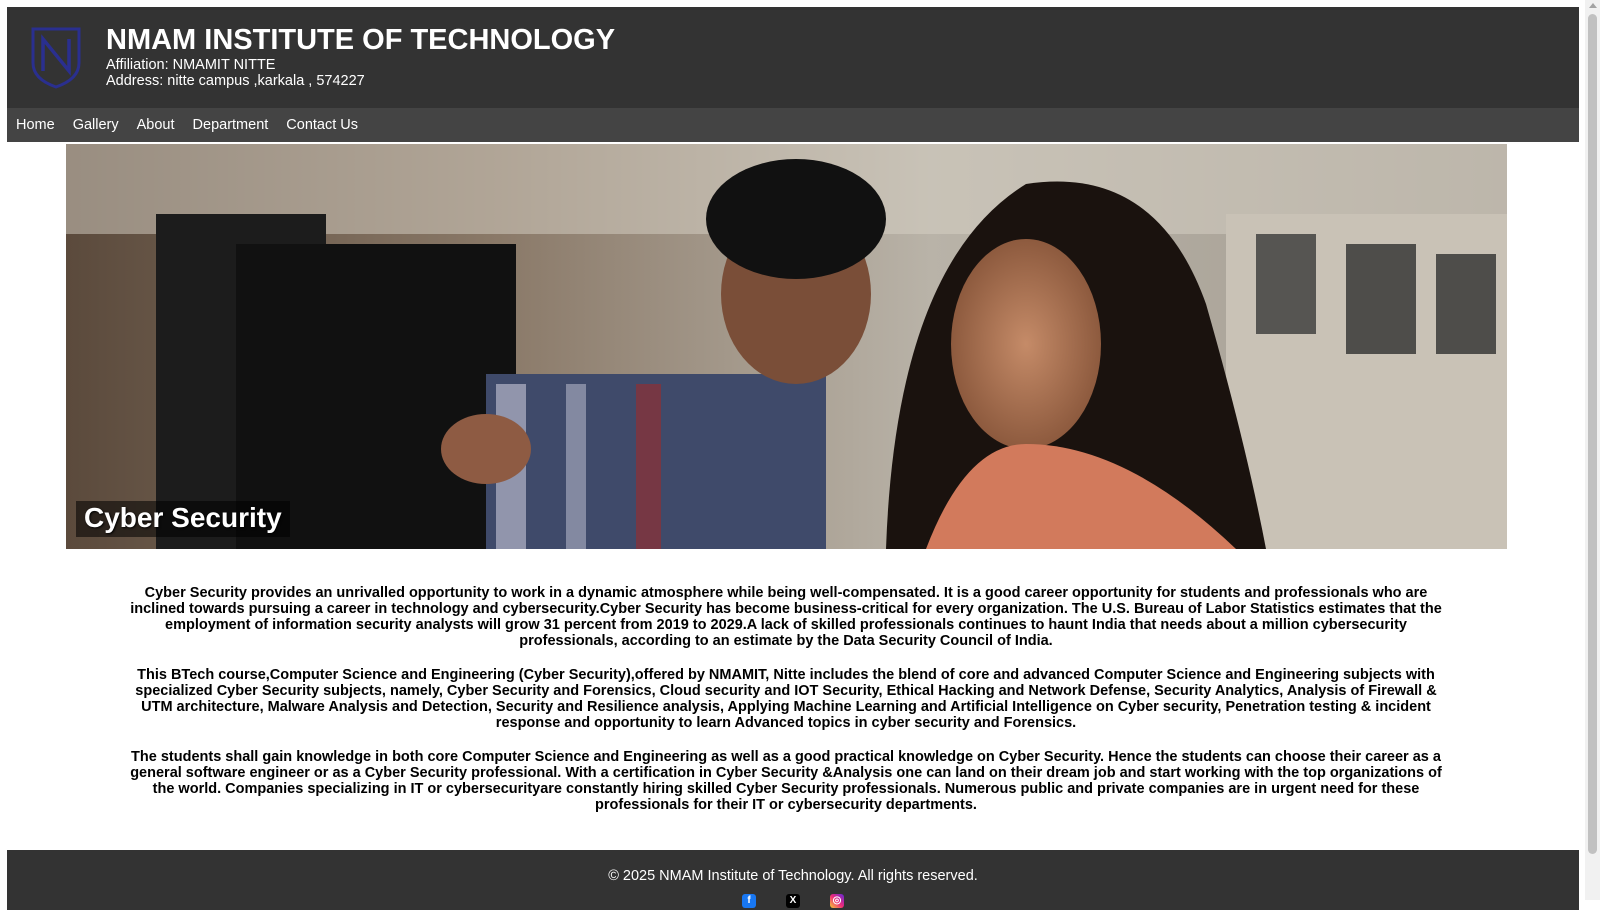  I want to click on vertical-scrollbar, so click(1592, 450).